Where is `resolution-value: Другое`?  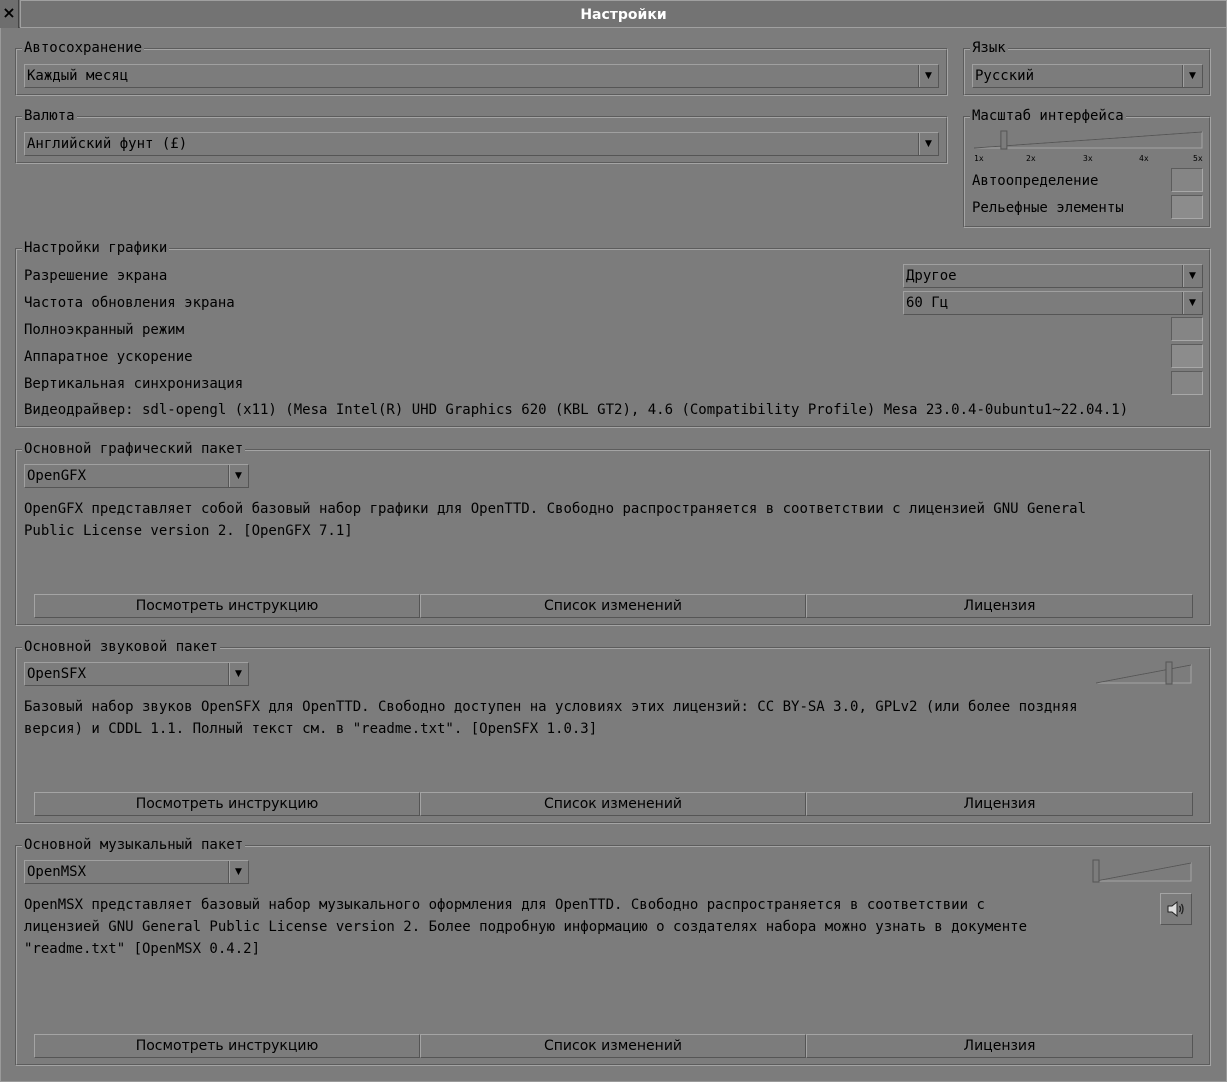 resolution-value: Другое is located at coordinates (931, 276).